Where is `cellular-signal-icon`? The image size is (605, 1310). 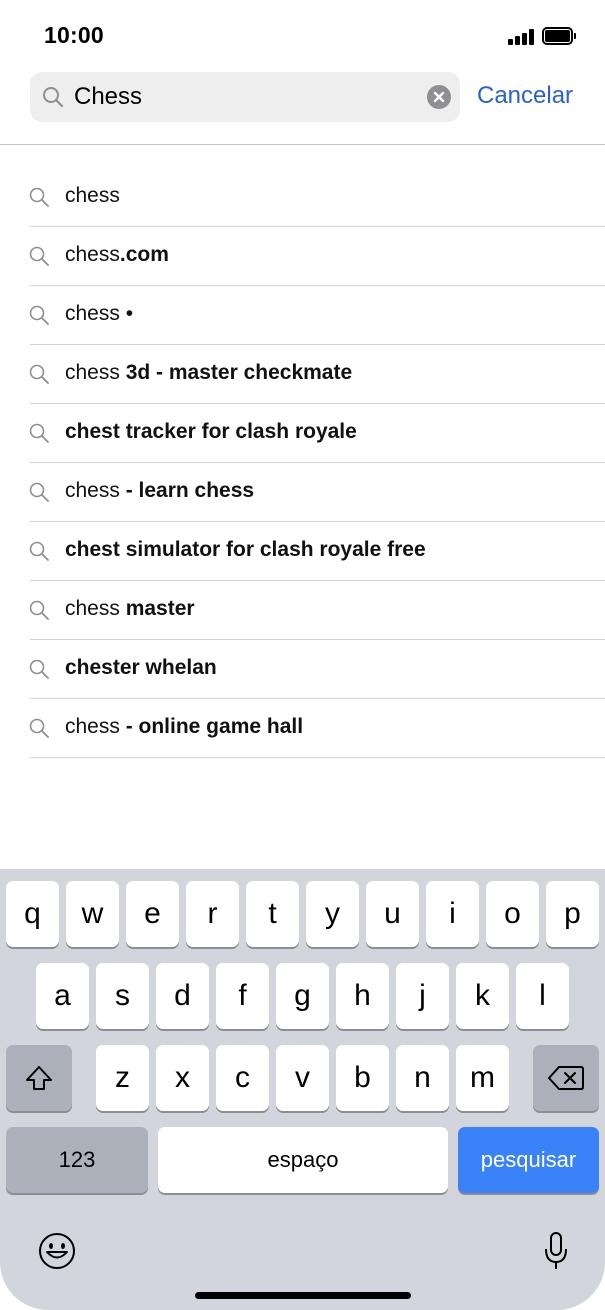 cellular-signal-icon is located at coordinates (522, 37).